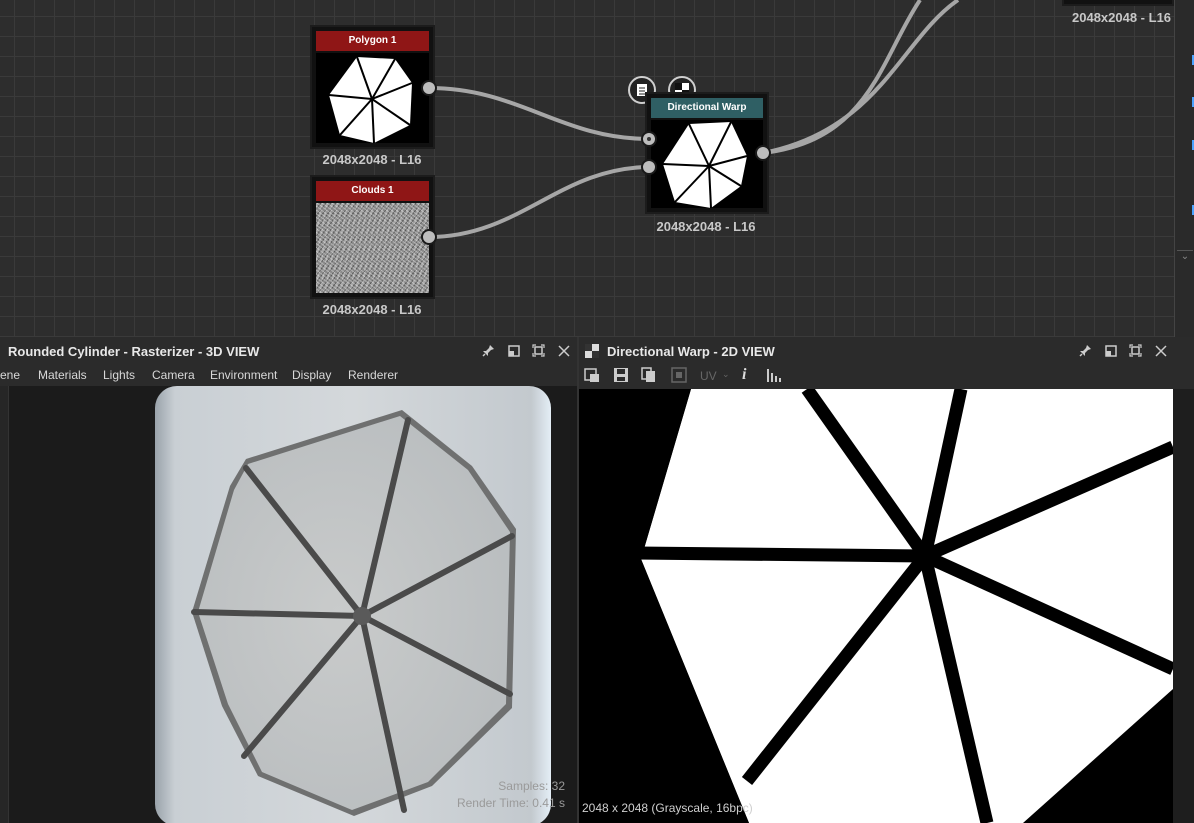 This screenshot has height=823, width=1194. I want to click on warp-thumbnail, so click(707, 164).